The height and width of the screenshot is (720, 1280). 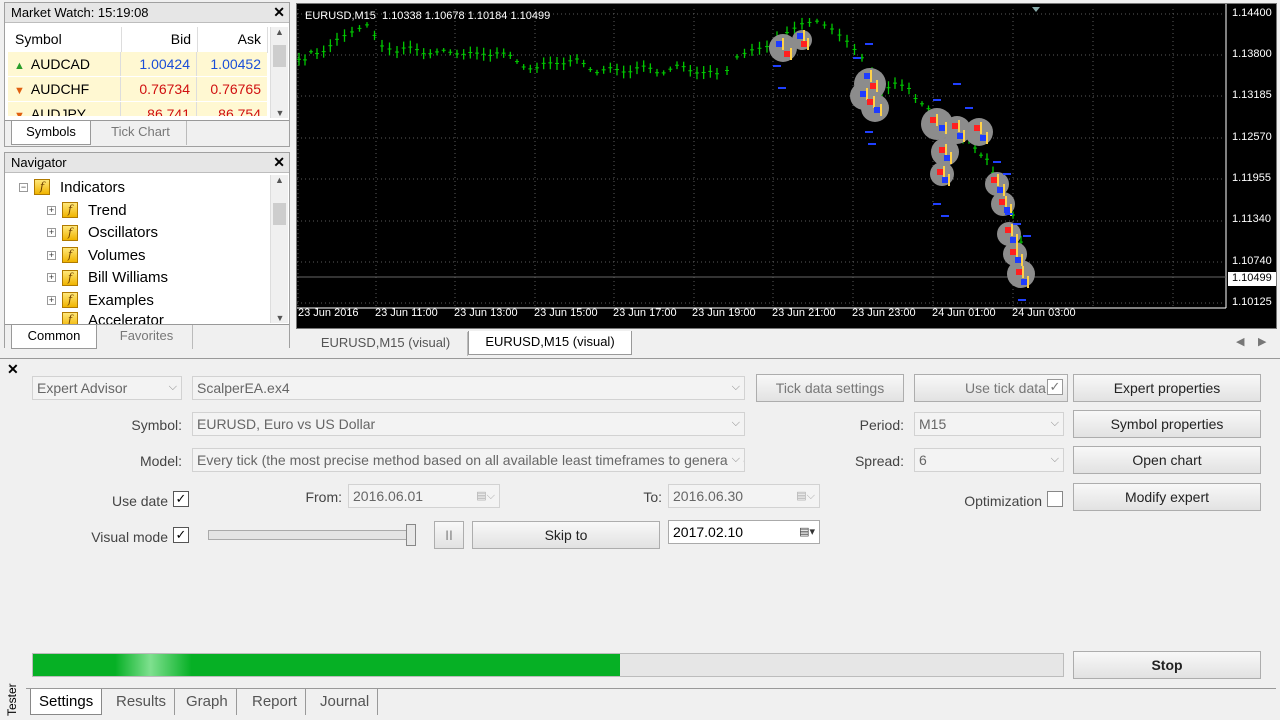 I want to click on list-item: ▲ AUDCAD 1.00424 1.00452, so click(x=137, y=64).